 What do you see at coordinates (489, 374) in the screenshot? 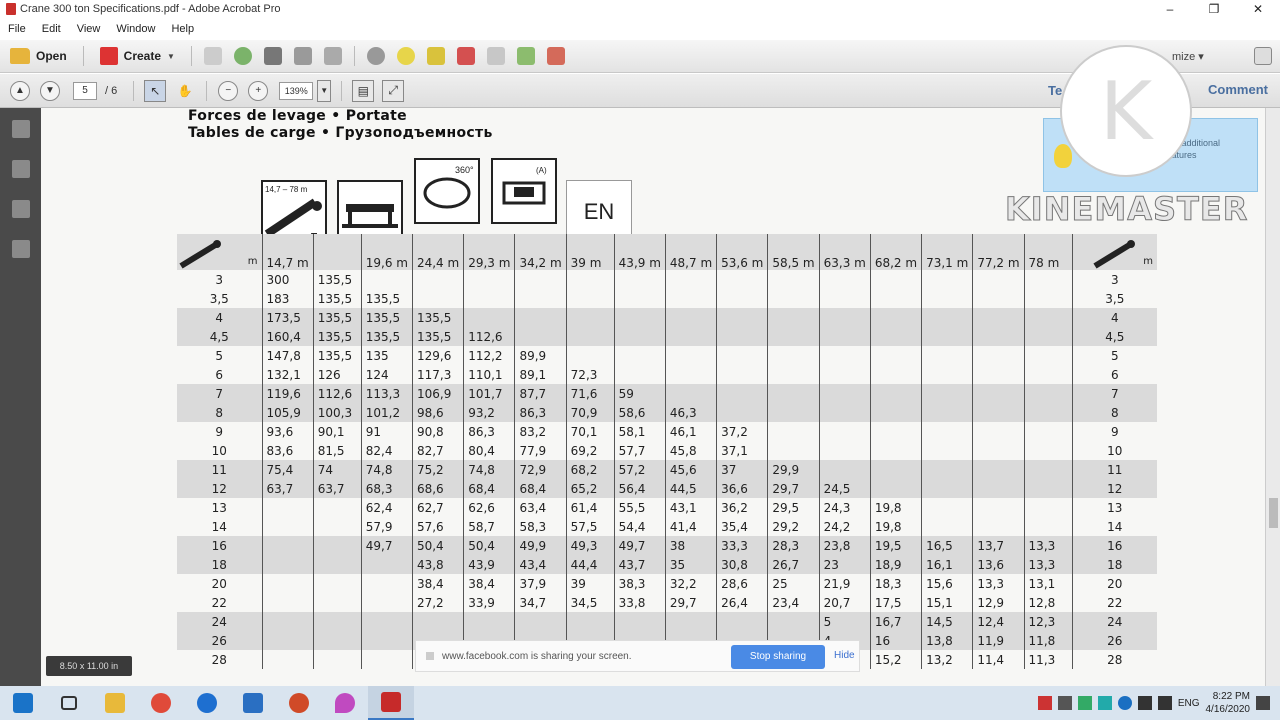
I see `load-cell: 110,1` at bounding box center [489, 374].